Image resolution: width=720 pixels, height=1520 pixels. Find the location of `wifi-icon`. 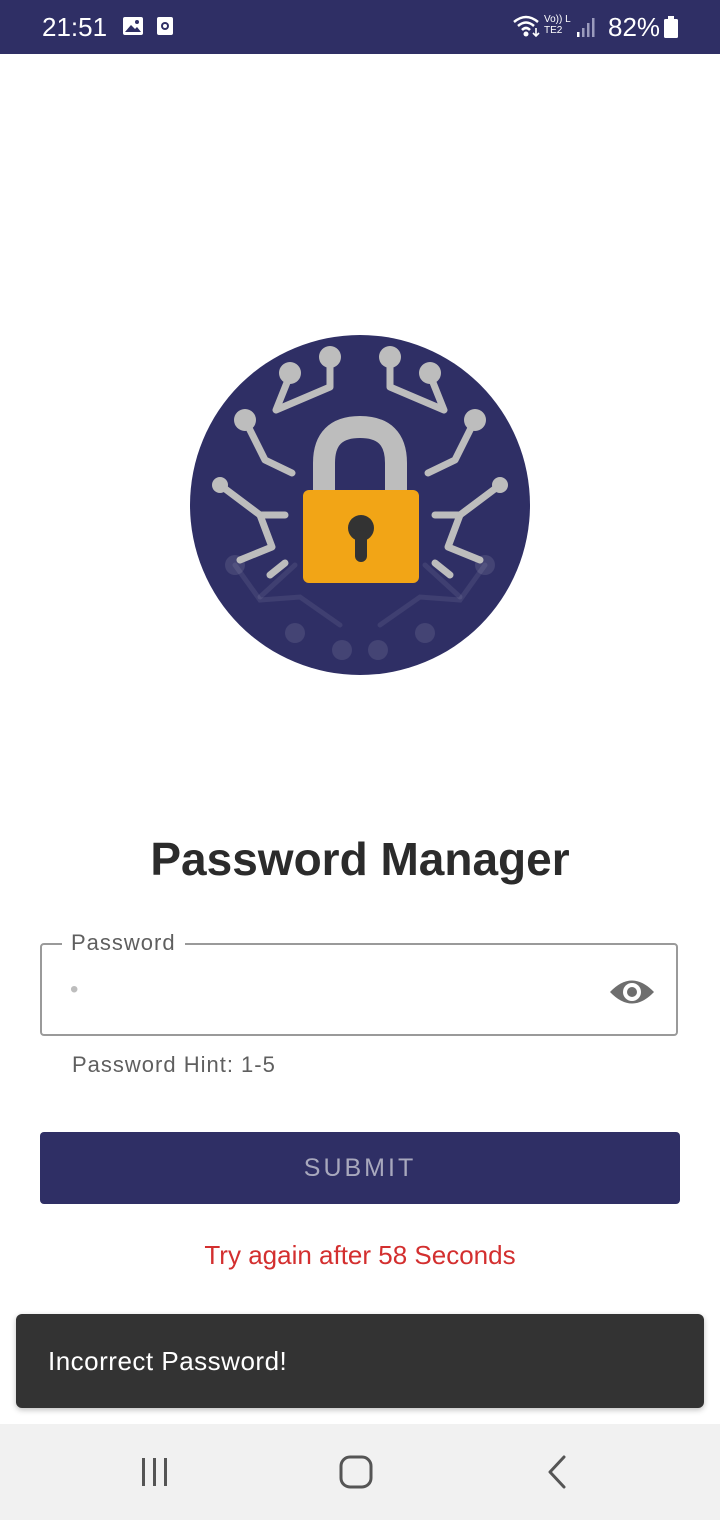

wifi-icon is located at coordinates (526, 26).